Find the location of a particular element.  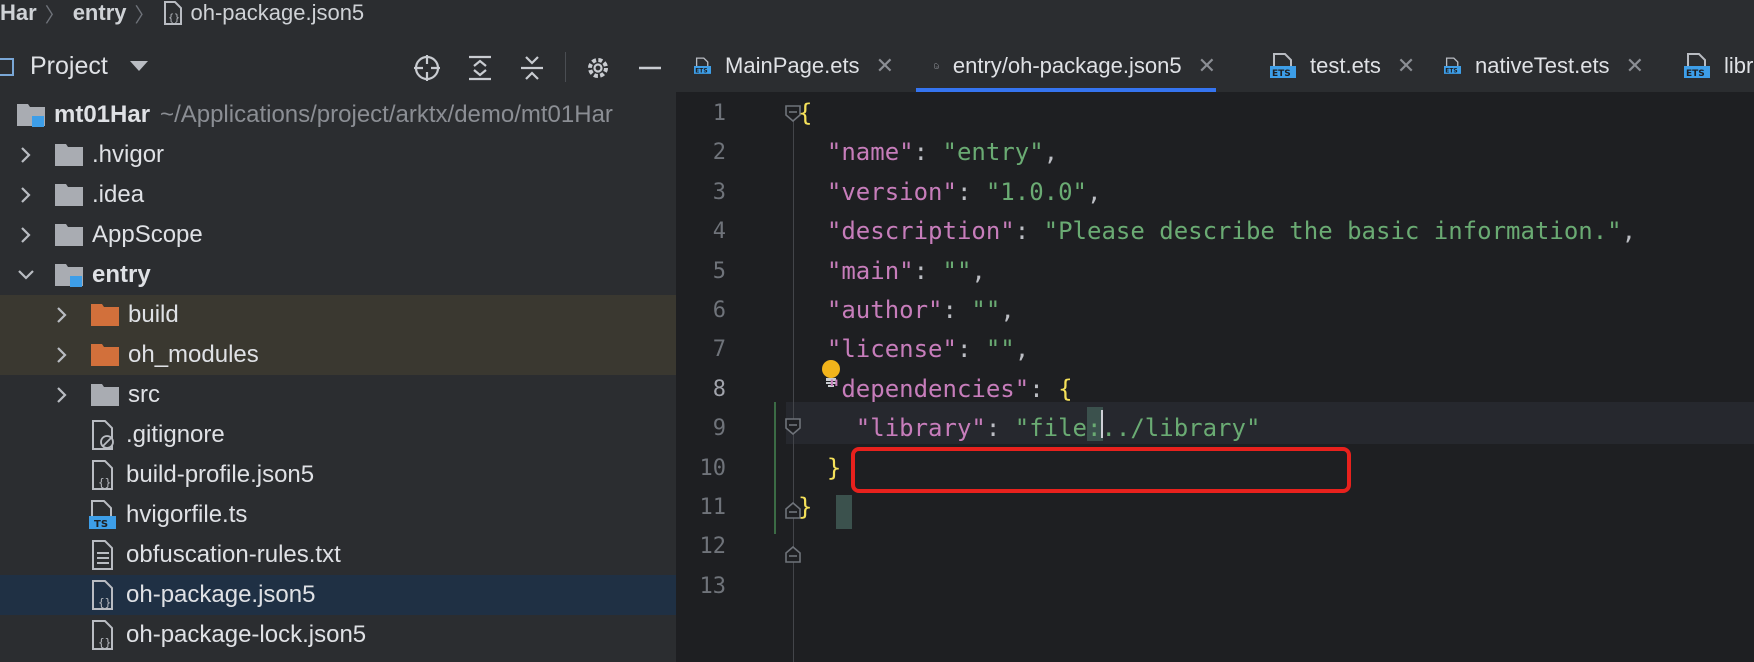

project-panel-title: Project is located at coordinates (69, 66).